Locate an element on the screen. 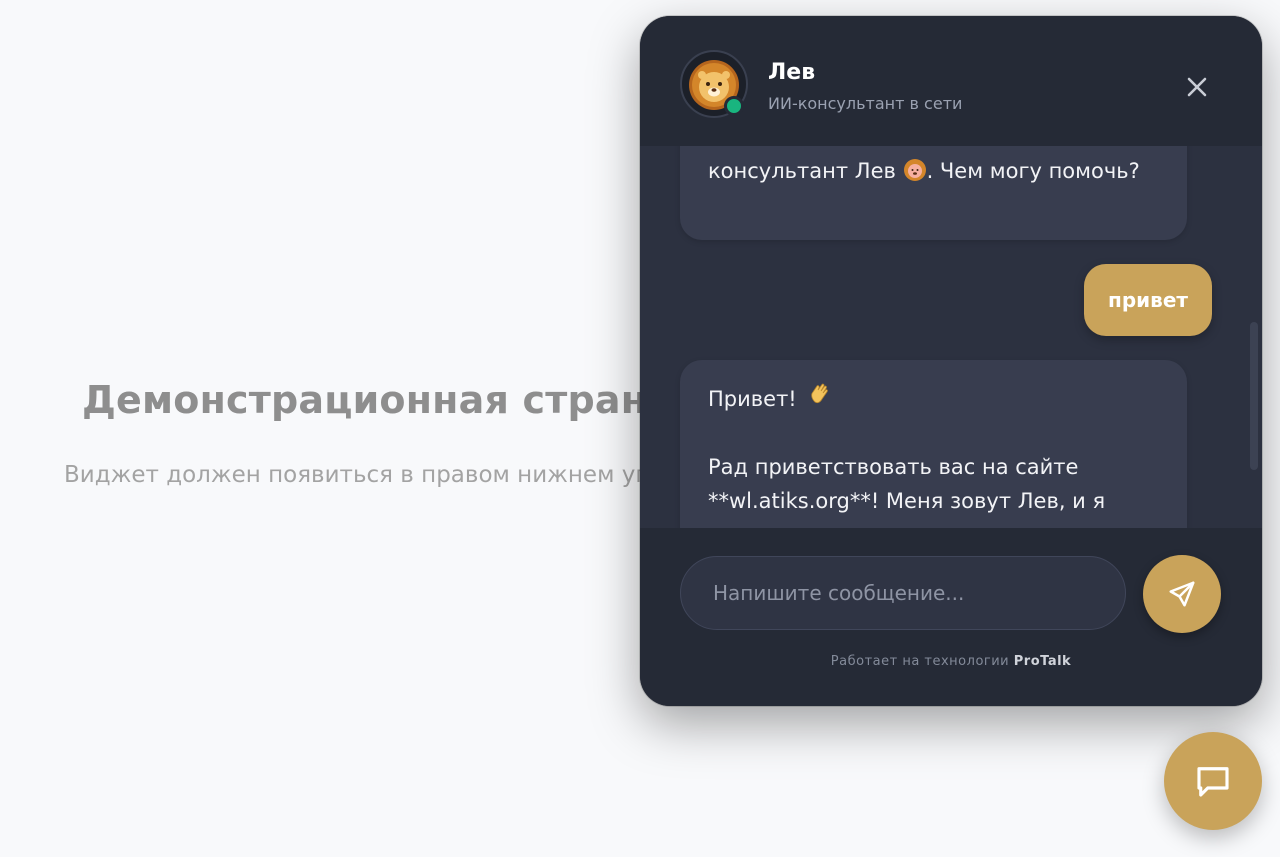 The height and width of the screenshot is (857, 1280). page-title: Демонстрационная страница is located at coordinates (405, 400).